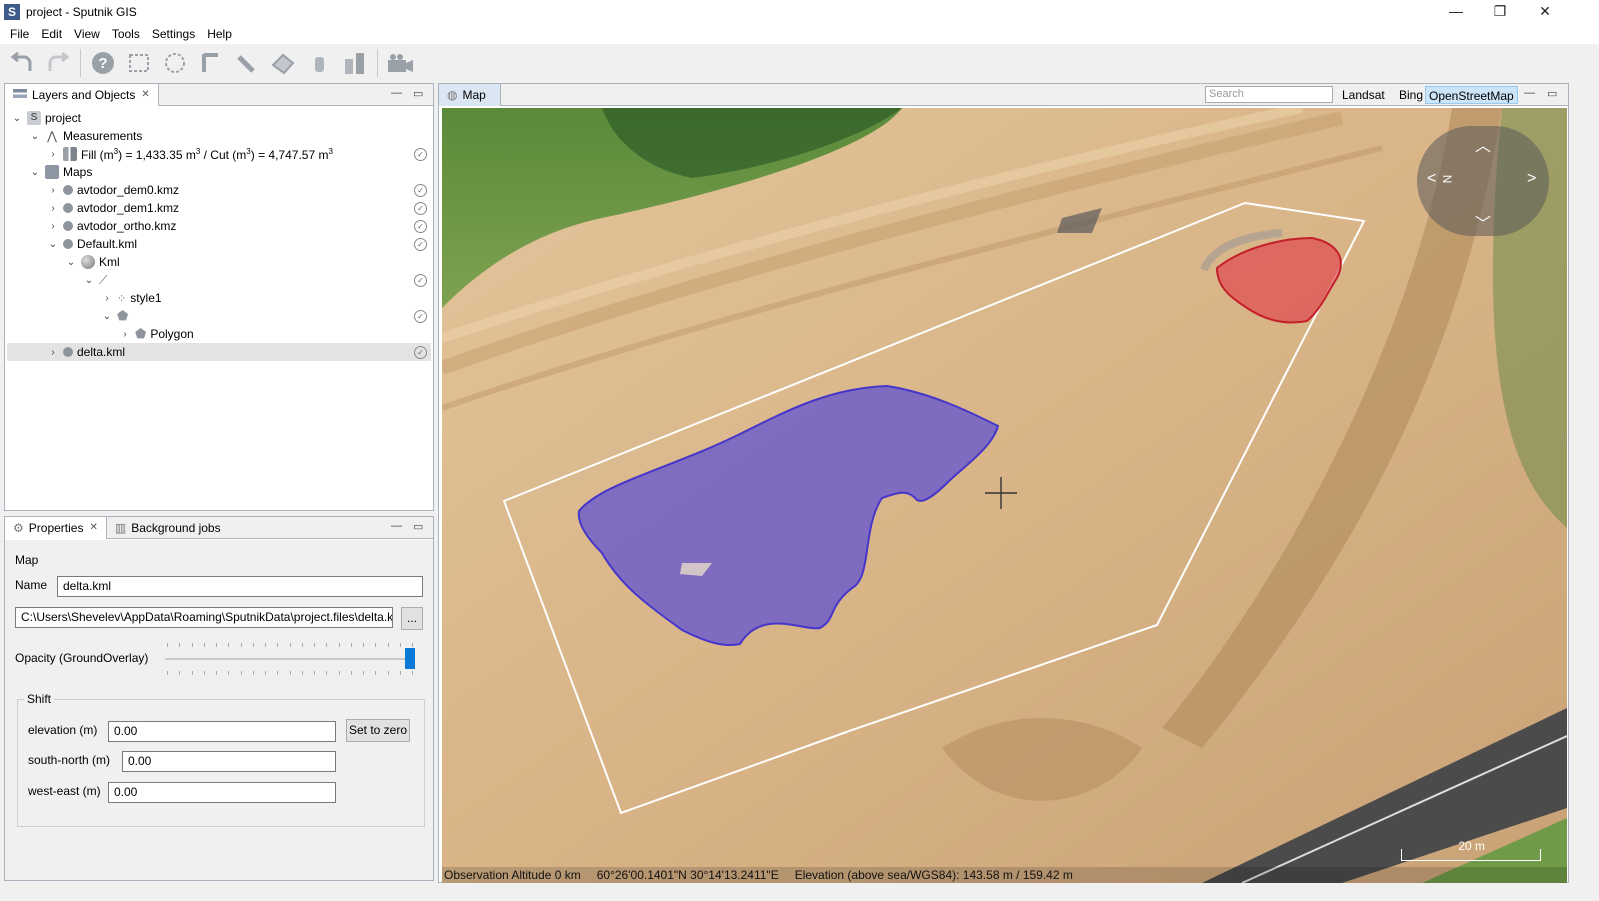  What do you see at coordinates (470, 95) in the screenshot?
I see `tab-map: ◍ Map` at bounding box center [470, 95].